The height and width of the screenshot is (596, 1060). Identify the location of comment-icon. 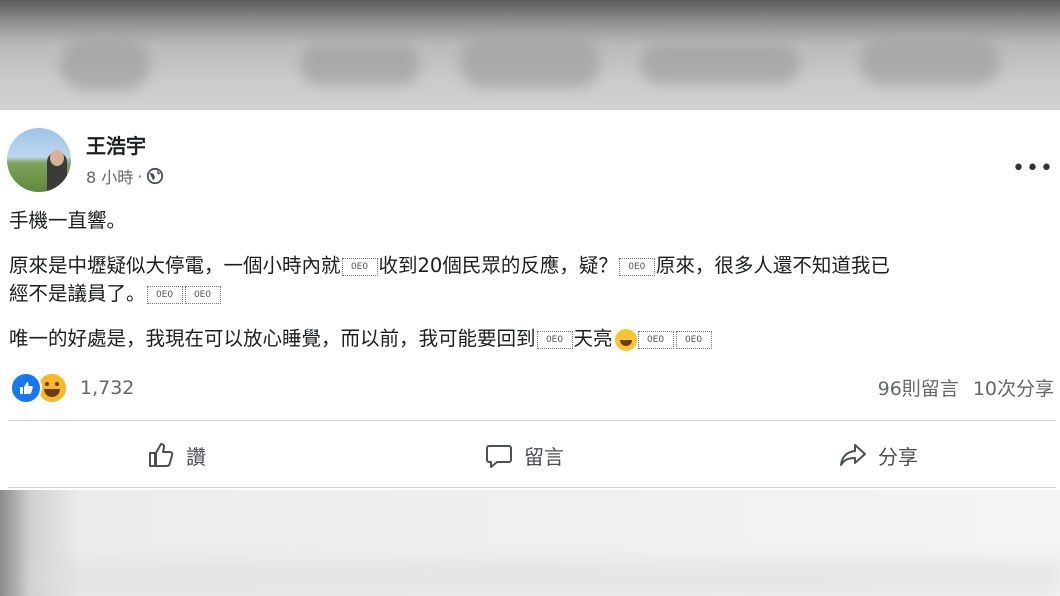
(499, 456).